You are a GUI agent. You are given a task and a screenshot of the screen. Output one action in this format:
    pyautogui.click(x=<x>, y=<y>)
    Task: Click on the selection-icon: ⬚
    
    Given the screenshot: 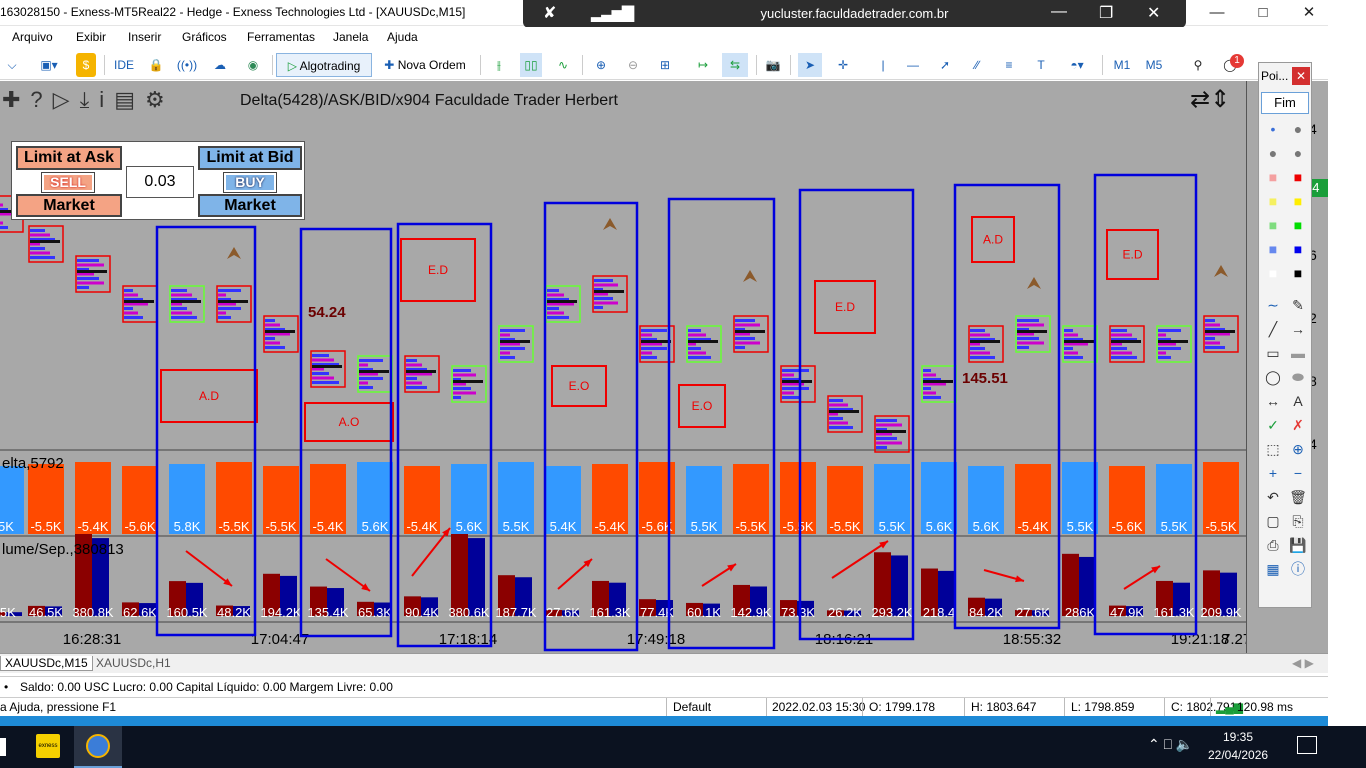 What is the action you would take?
    pyautogui.click(x=1273, y=449)
    